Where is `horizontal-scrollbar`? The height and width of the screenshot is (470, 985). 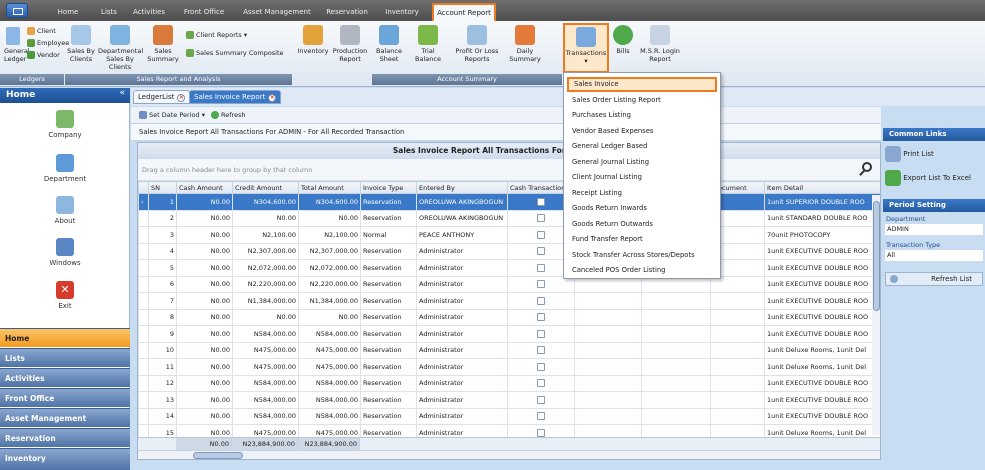 horizontal-scrollbar is located at coordinates (509, 454).